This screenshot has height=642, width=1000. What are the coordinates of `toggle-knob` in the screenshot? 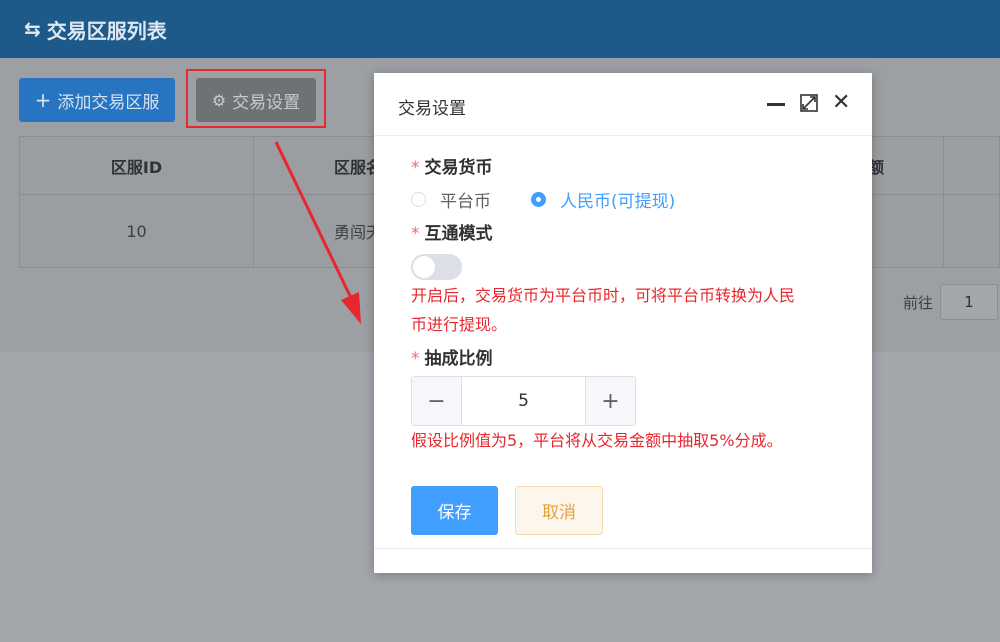 It's located at (424, 267).